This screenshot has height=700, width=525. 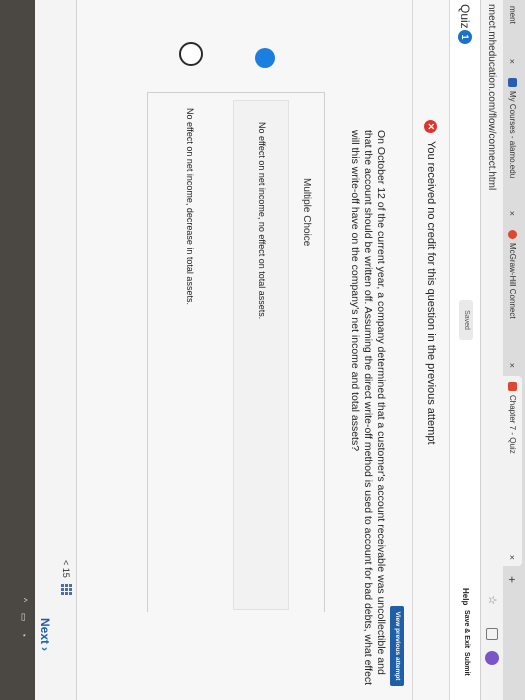 What do you see at coordinates (512, 580) in the screenshot?
I see `new-tab-button: +` at bounding box center [512, 580].